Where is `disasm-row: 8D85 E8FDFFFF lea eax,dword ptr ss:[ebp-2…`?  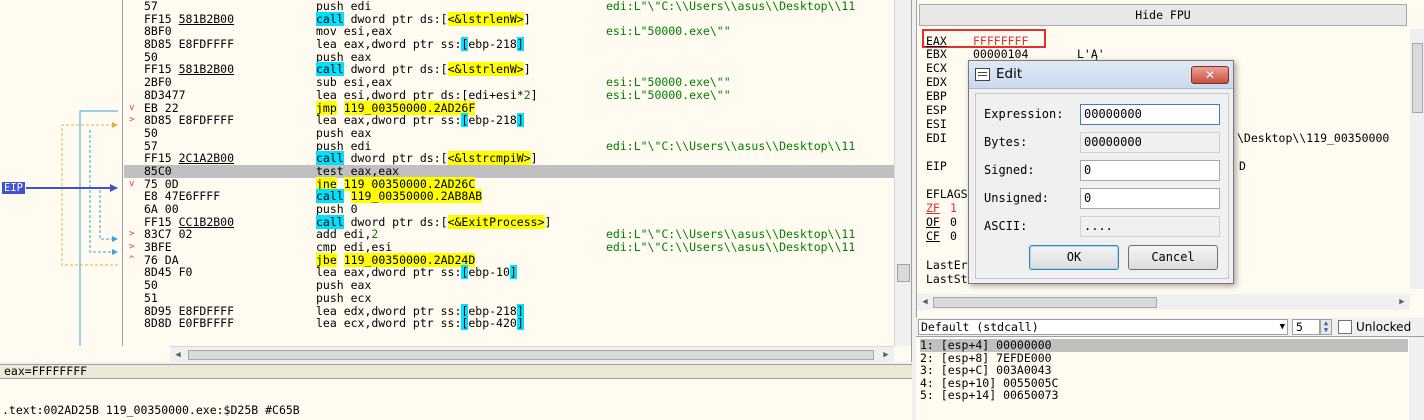 disasm-row: 8D85 E8FDFFFF lea eax,dword ptr ss:[ebp-2… is located at coordinates (509, 44).